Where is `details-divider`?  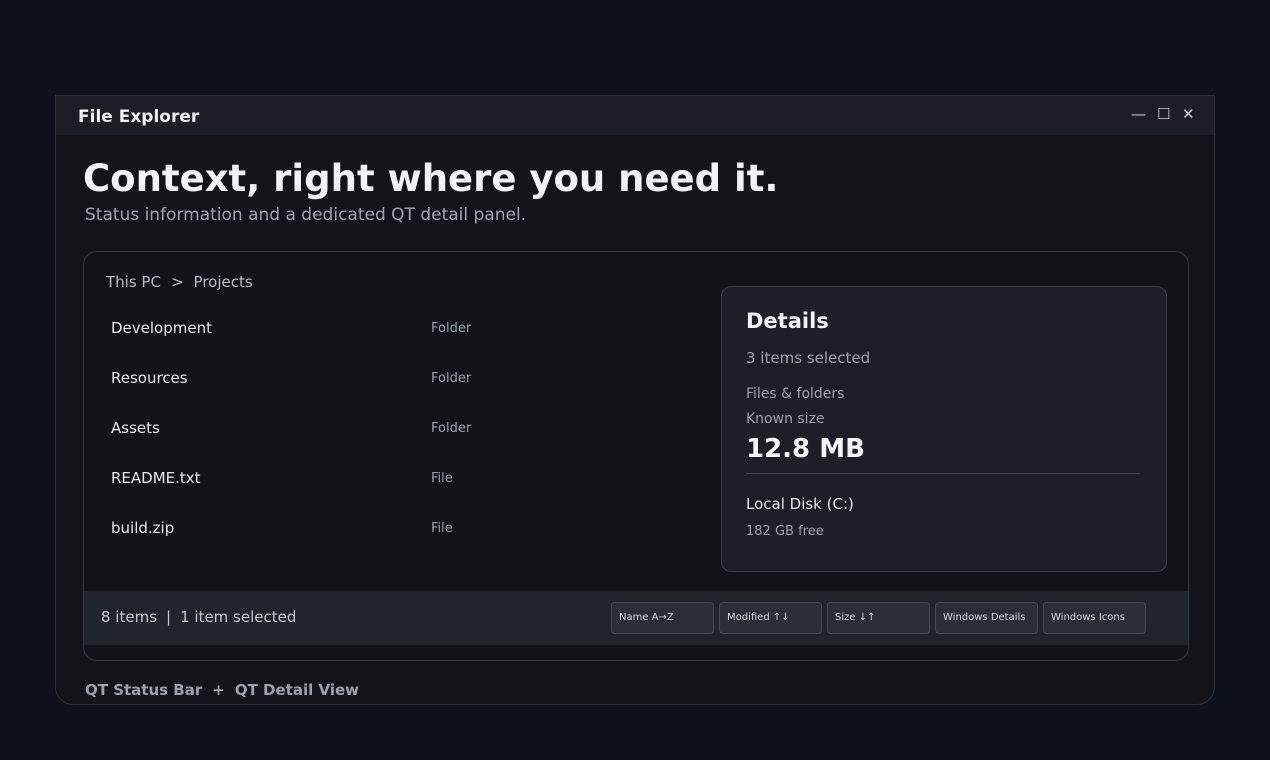 details-divider is located at coordinates (943, 473).